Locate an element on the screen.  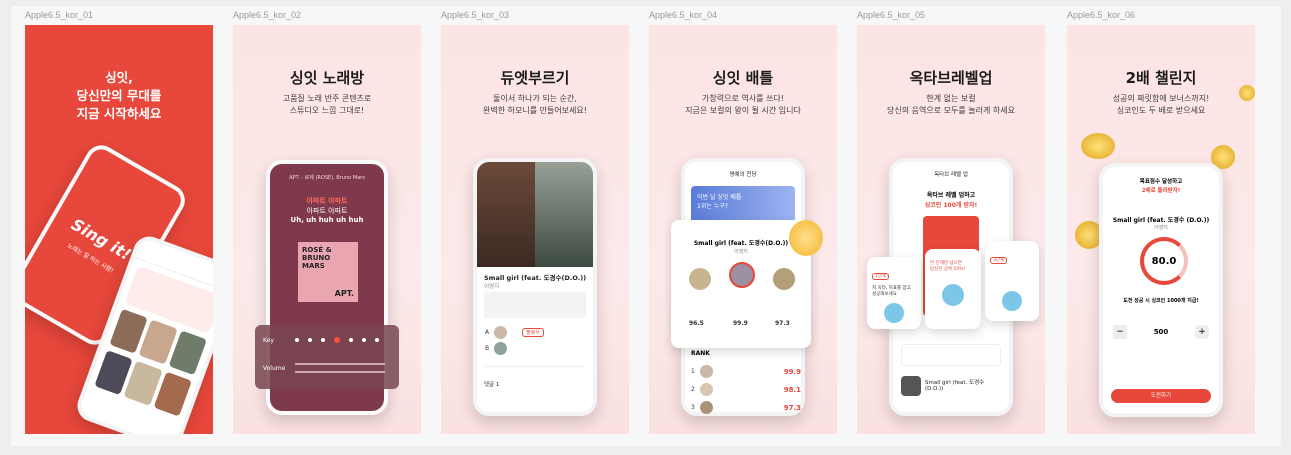
frame-subtitle: 성공의 짜릿함에 보너스까지! 싱코인도 두 배로 받으세요 is located at coordinates (1161, 104).